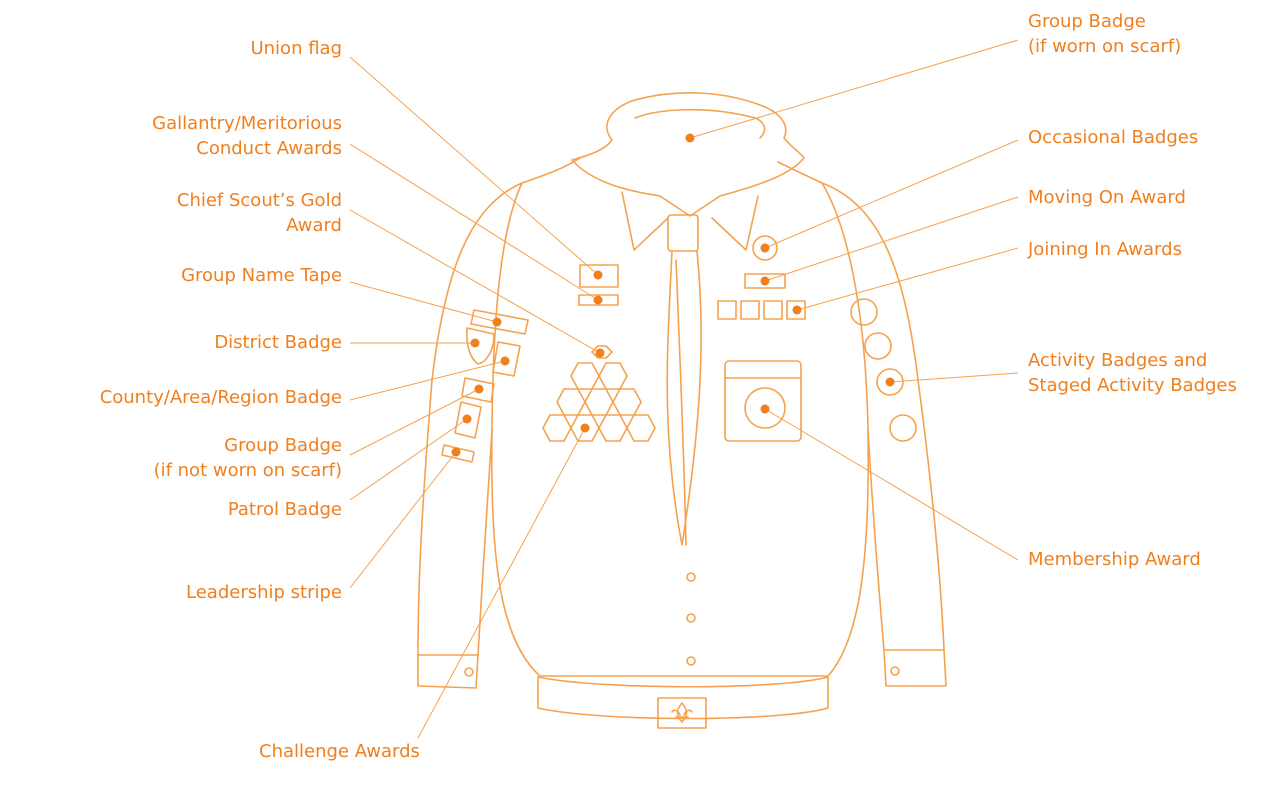  I want to click on label-county-badge: County/Area/Region Badge, so click(220, 397).